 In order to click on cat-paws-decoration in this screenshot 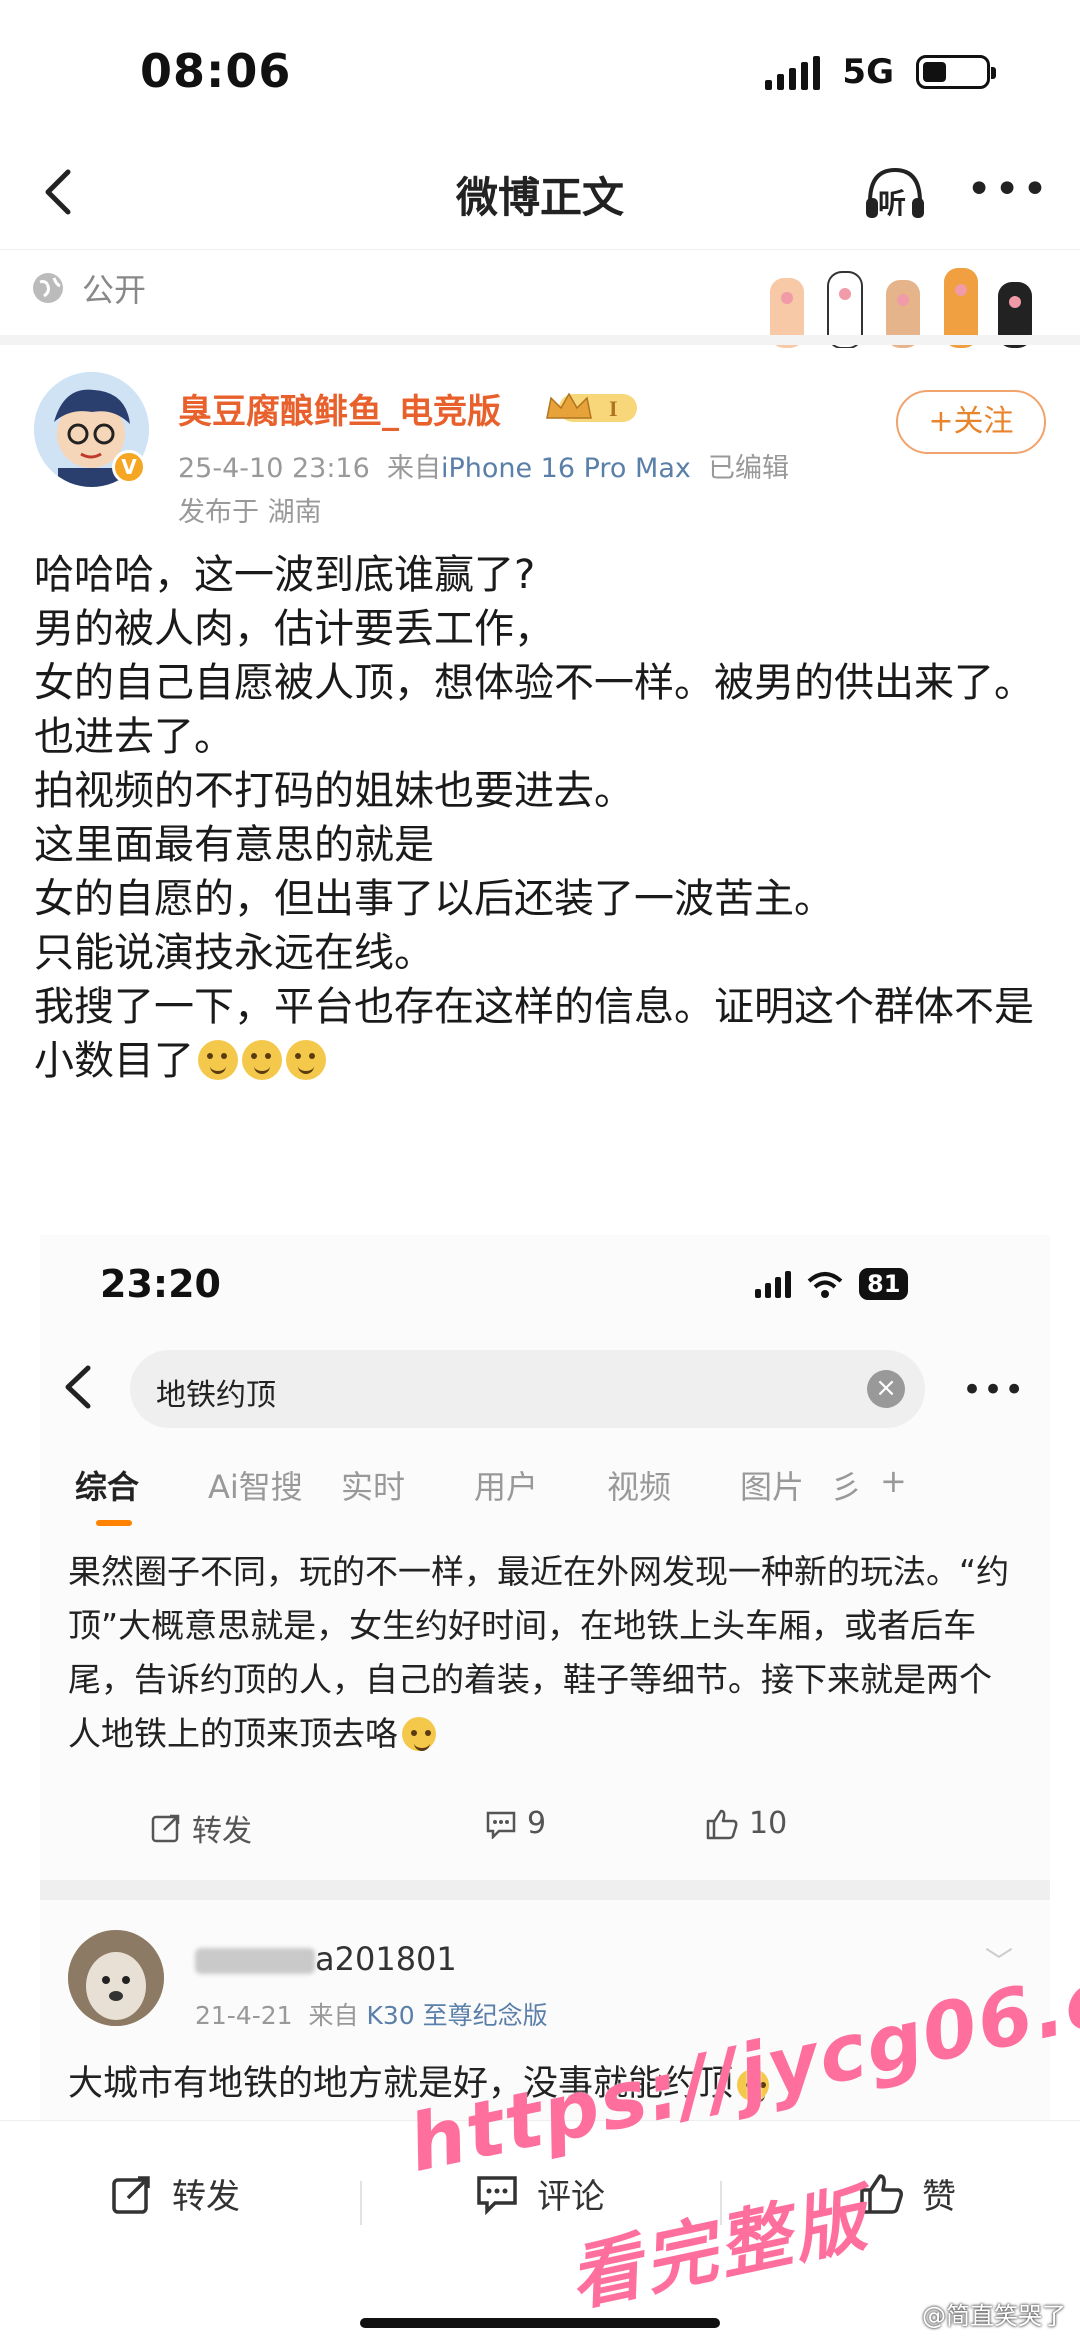, I will do `click(901, 308)`.